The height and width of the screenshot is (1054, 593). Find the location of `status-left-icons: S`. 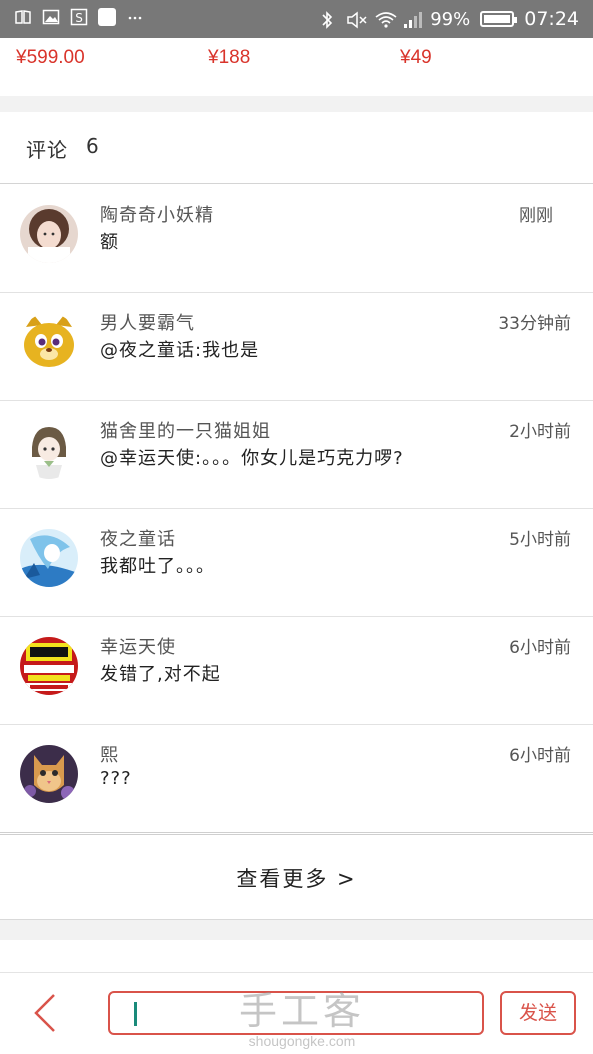

status-left-icons: S is located at coordinates (79, 17).